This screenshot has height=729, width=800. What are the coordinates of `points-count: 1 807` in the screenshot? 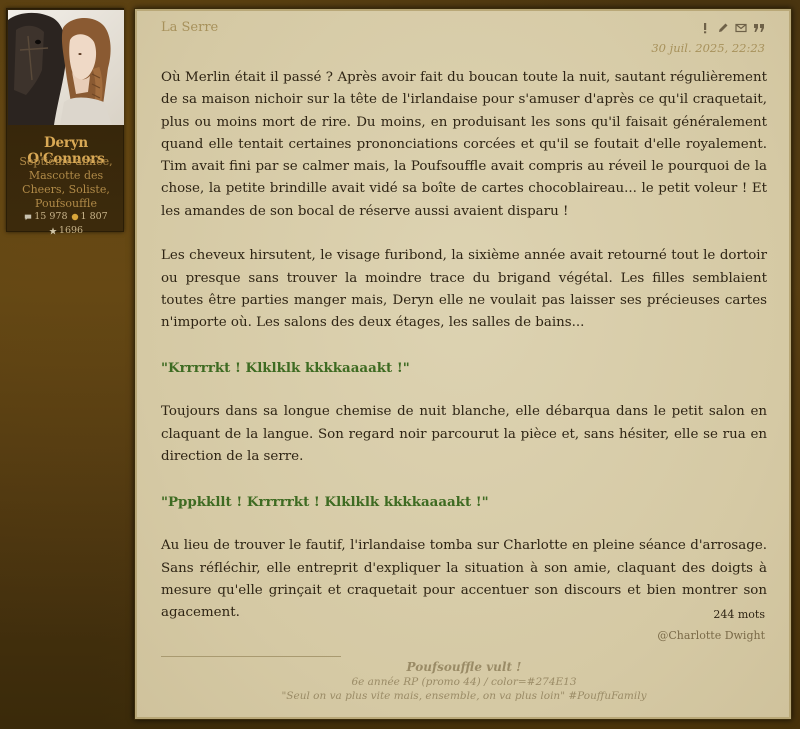 It's located at (94, 216).